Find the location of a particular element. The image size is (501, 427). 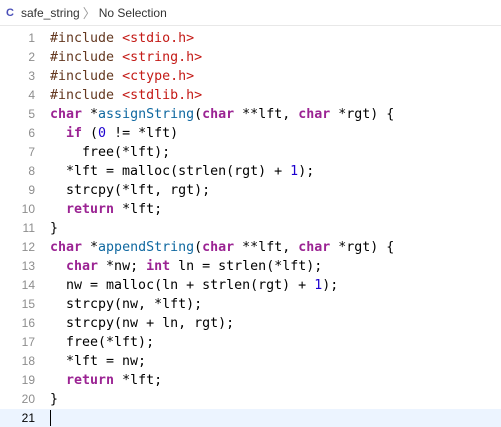

code-line: 15 strcpy(nw, *lft); is located at coordinates (250, 304).